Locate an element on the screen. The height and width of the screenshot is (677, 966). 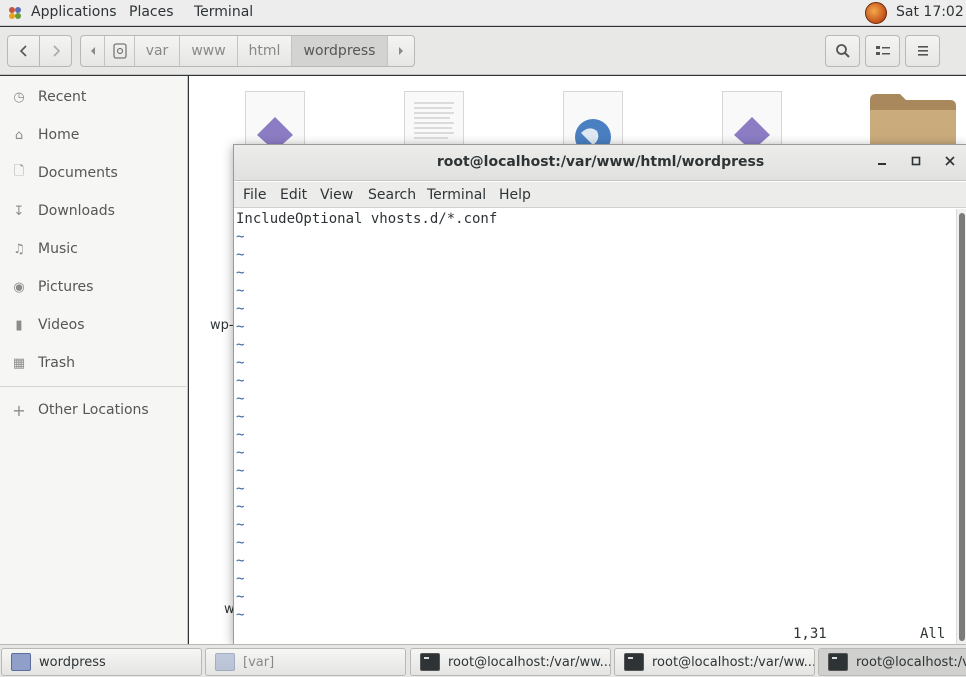
sidebar-item-other-locations: + Other Locations is located at coordinates (94, 410).